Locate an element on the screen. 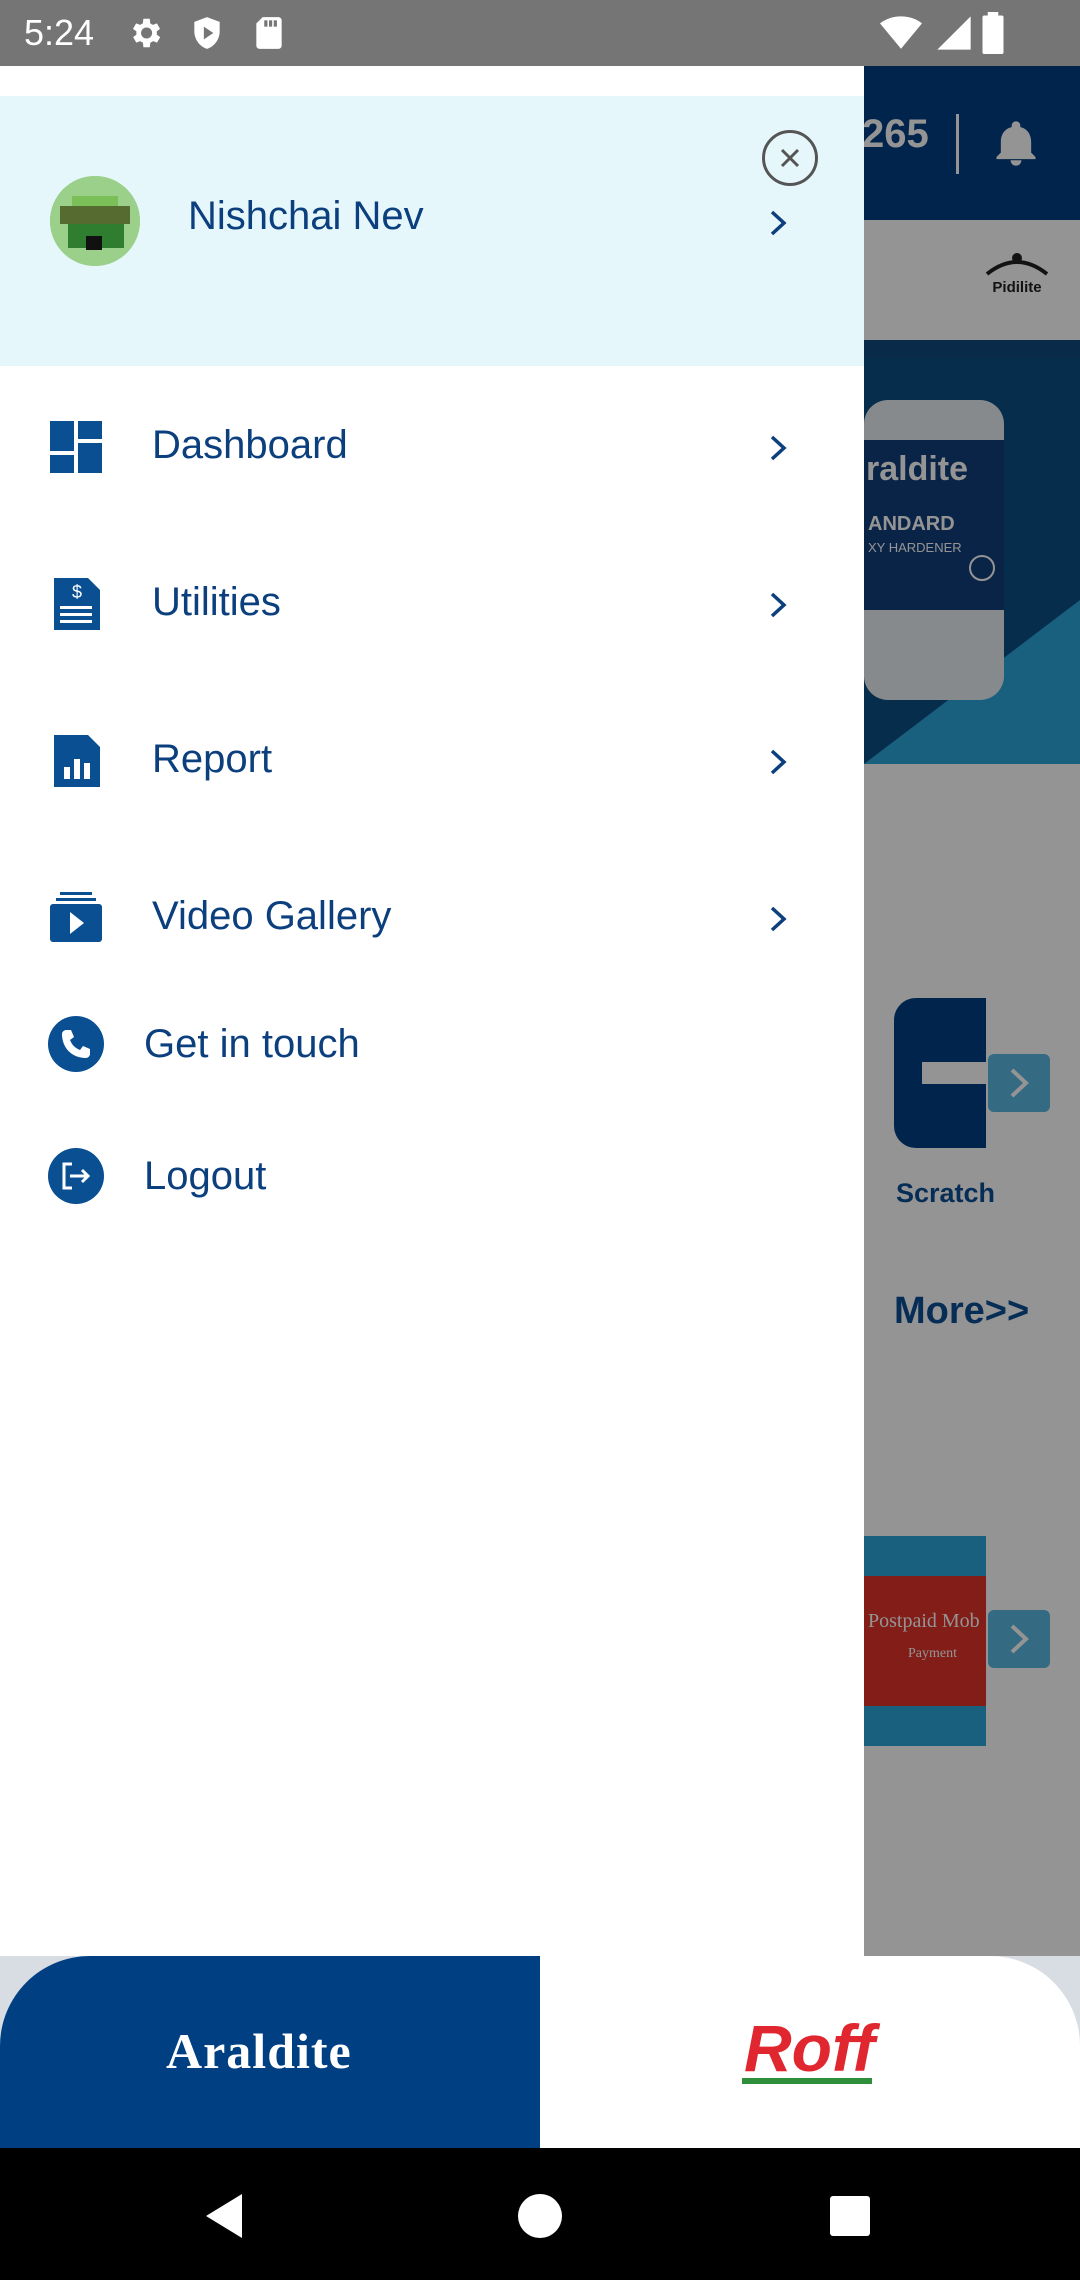 The width and height of the screenshot is (1080, 2280). menu-item-utilities: $ Utilities is located at coordinates (432, 605).